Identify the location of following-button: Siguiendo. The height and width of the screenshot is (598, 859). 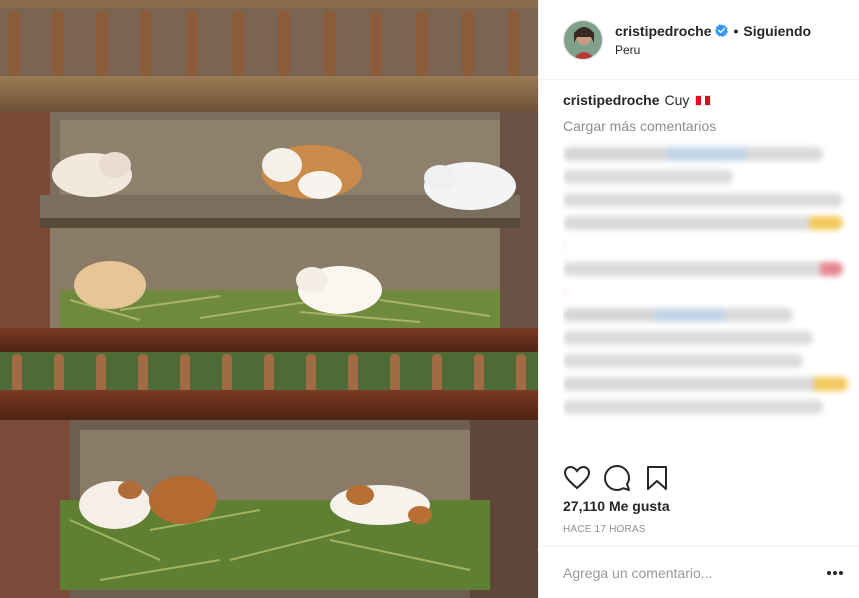
(777, 31).